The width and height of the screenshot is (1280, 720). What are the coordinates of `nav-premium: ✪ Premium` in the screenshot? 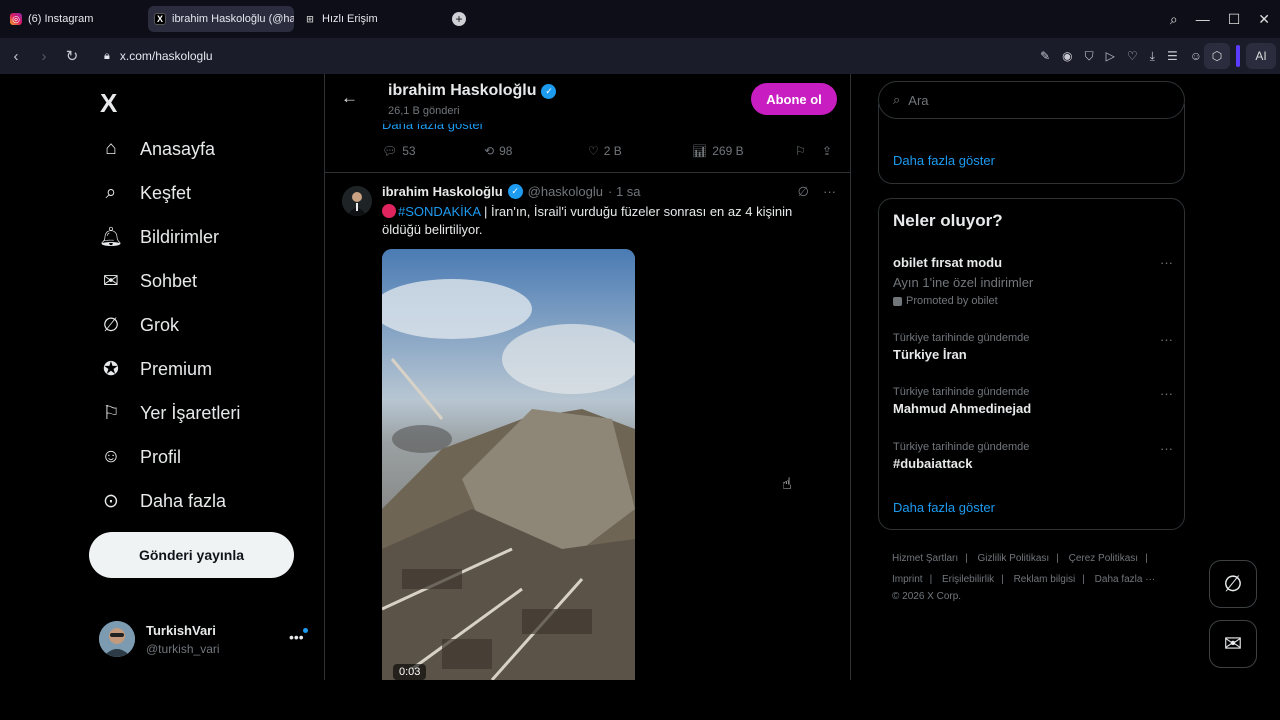 It's located at (156, 369).